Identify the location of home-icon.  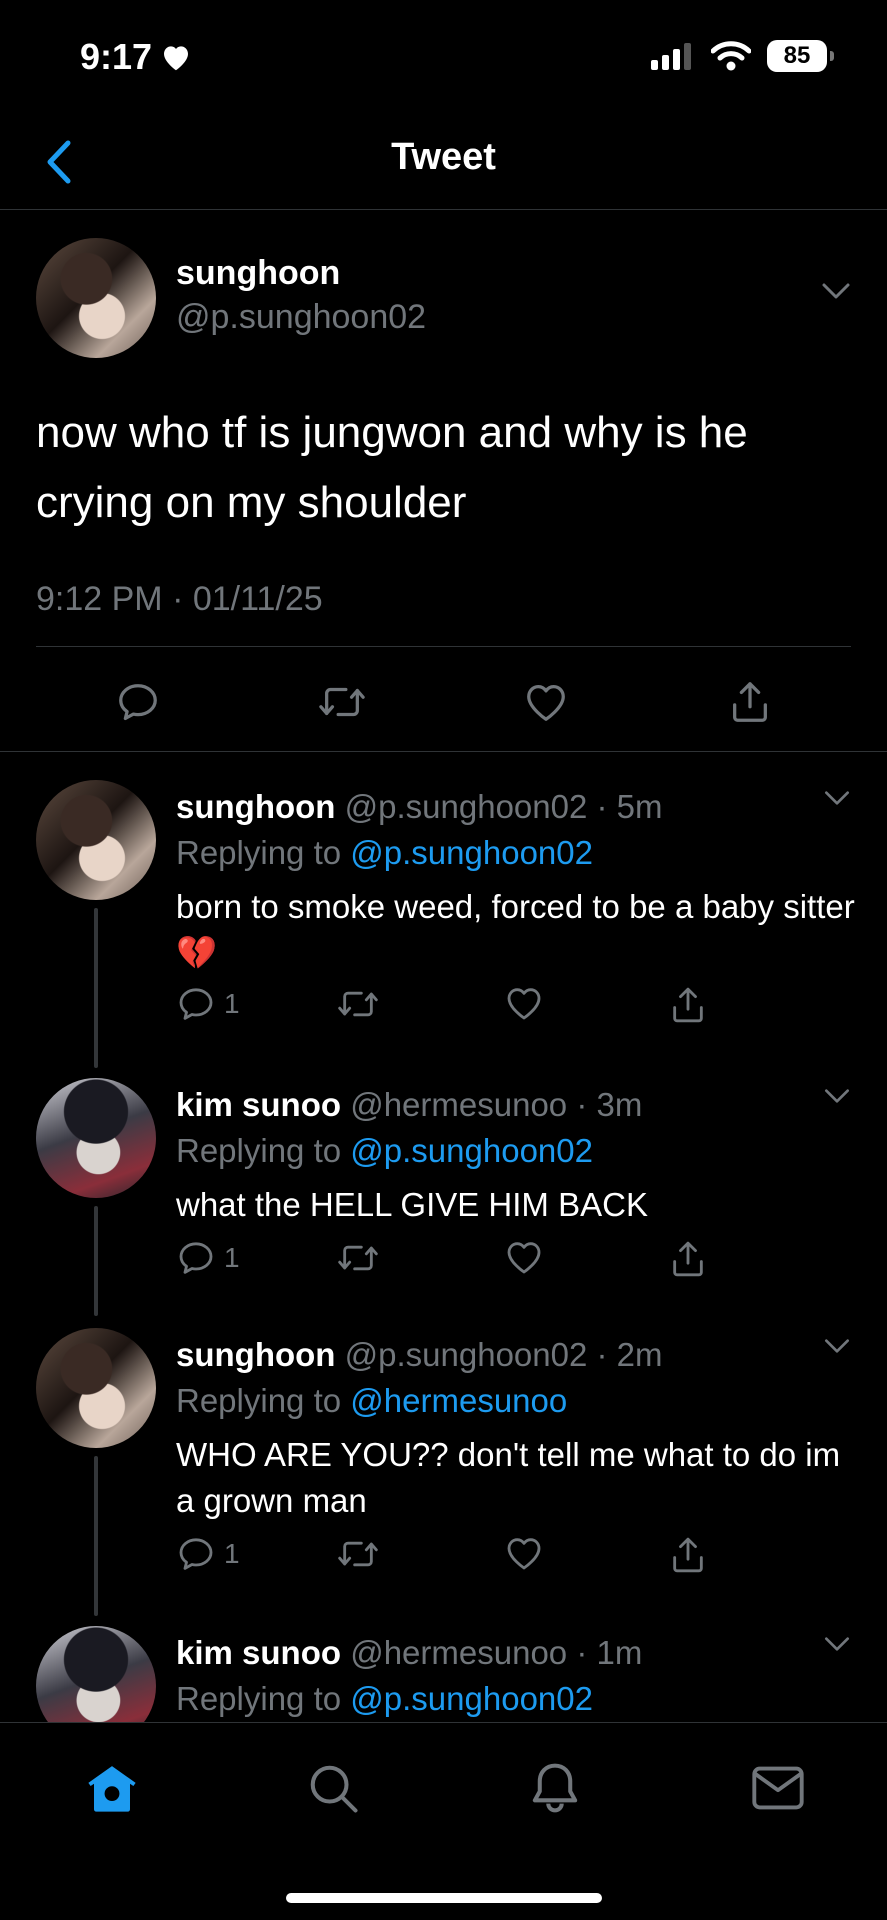
(112, 1788).